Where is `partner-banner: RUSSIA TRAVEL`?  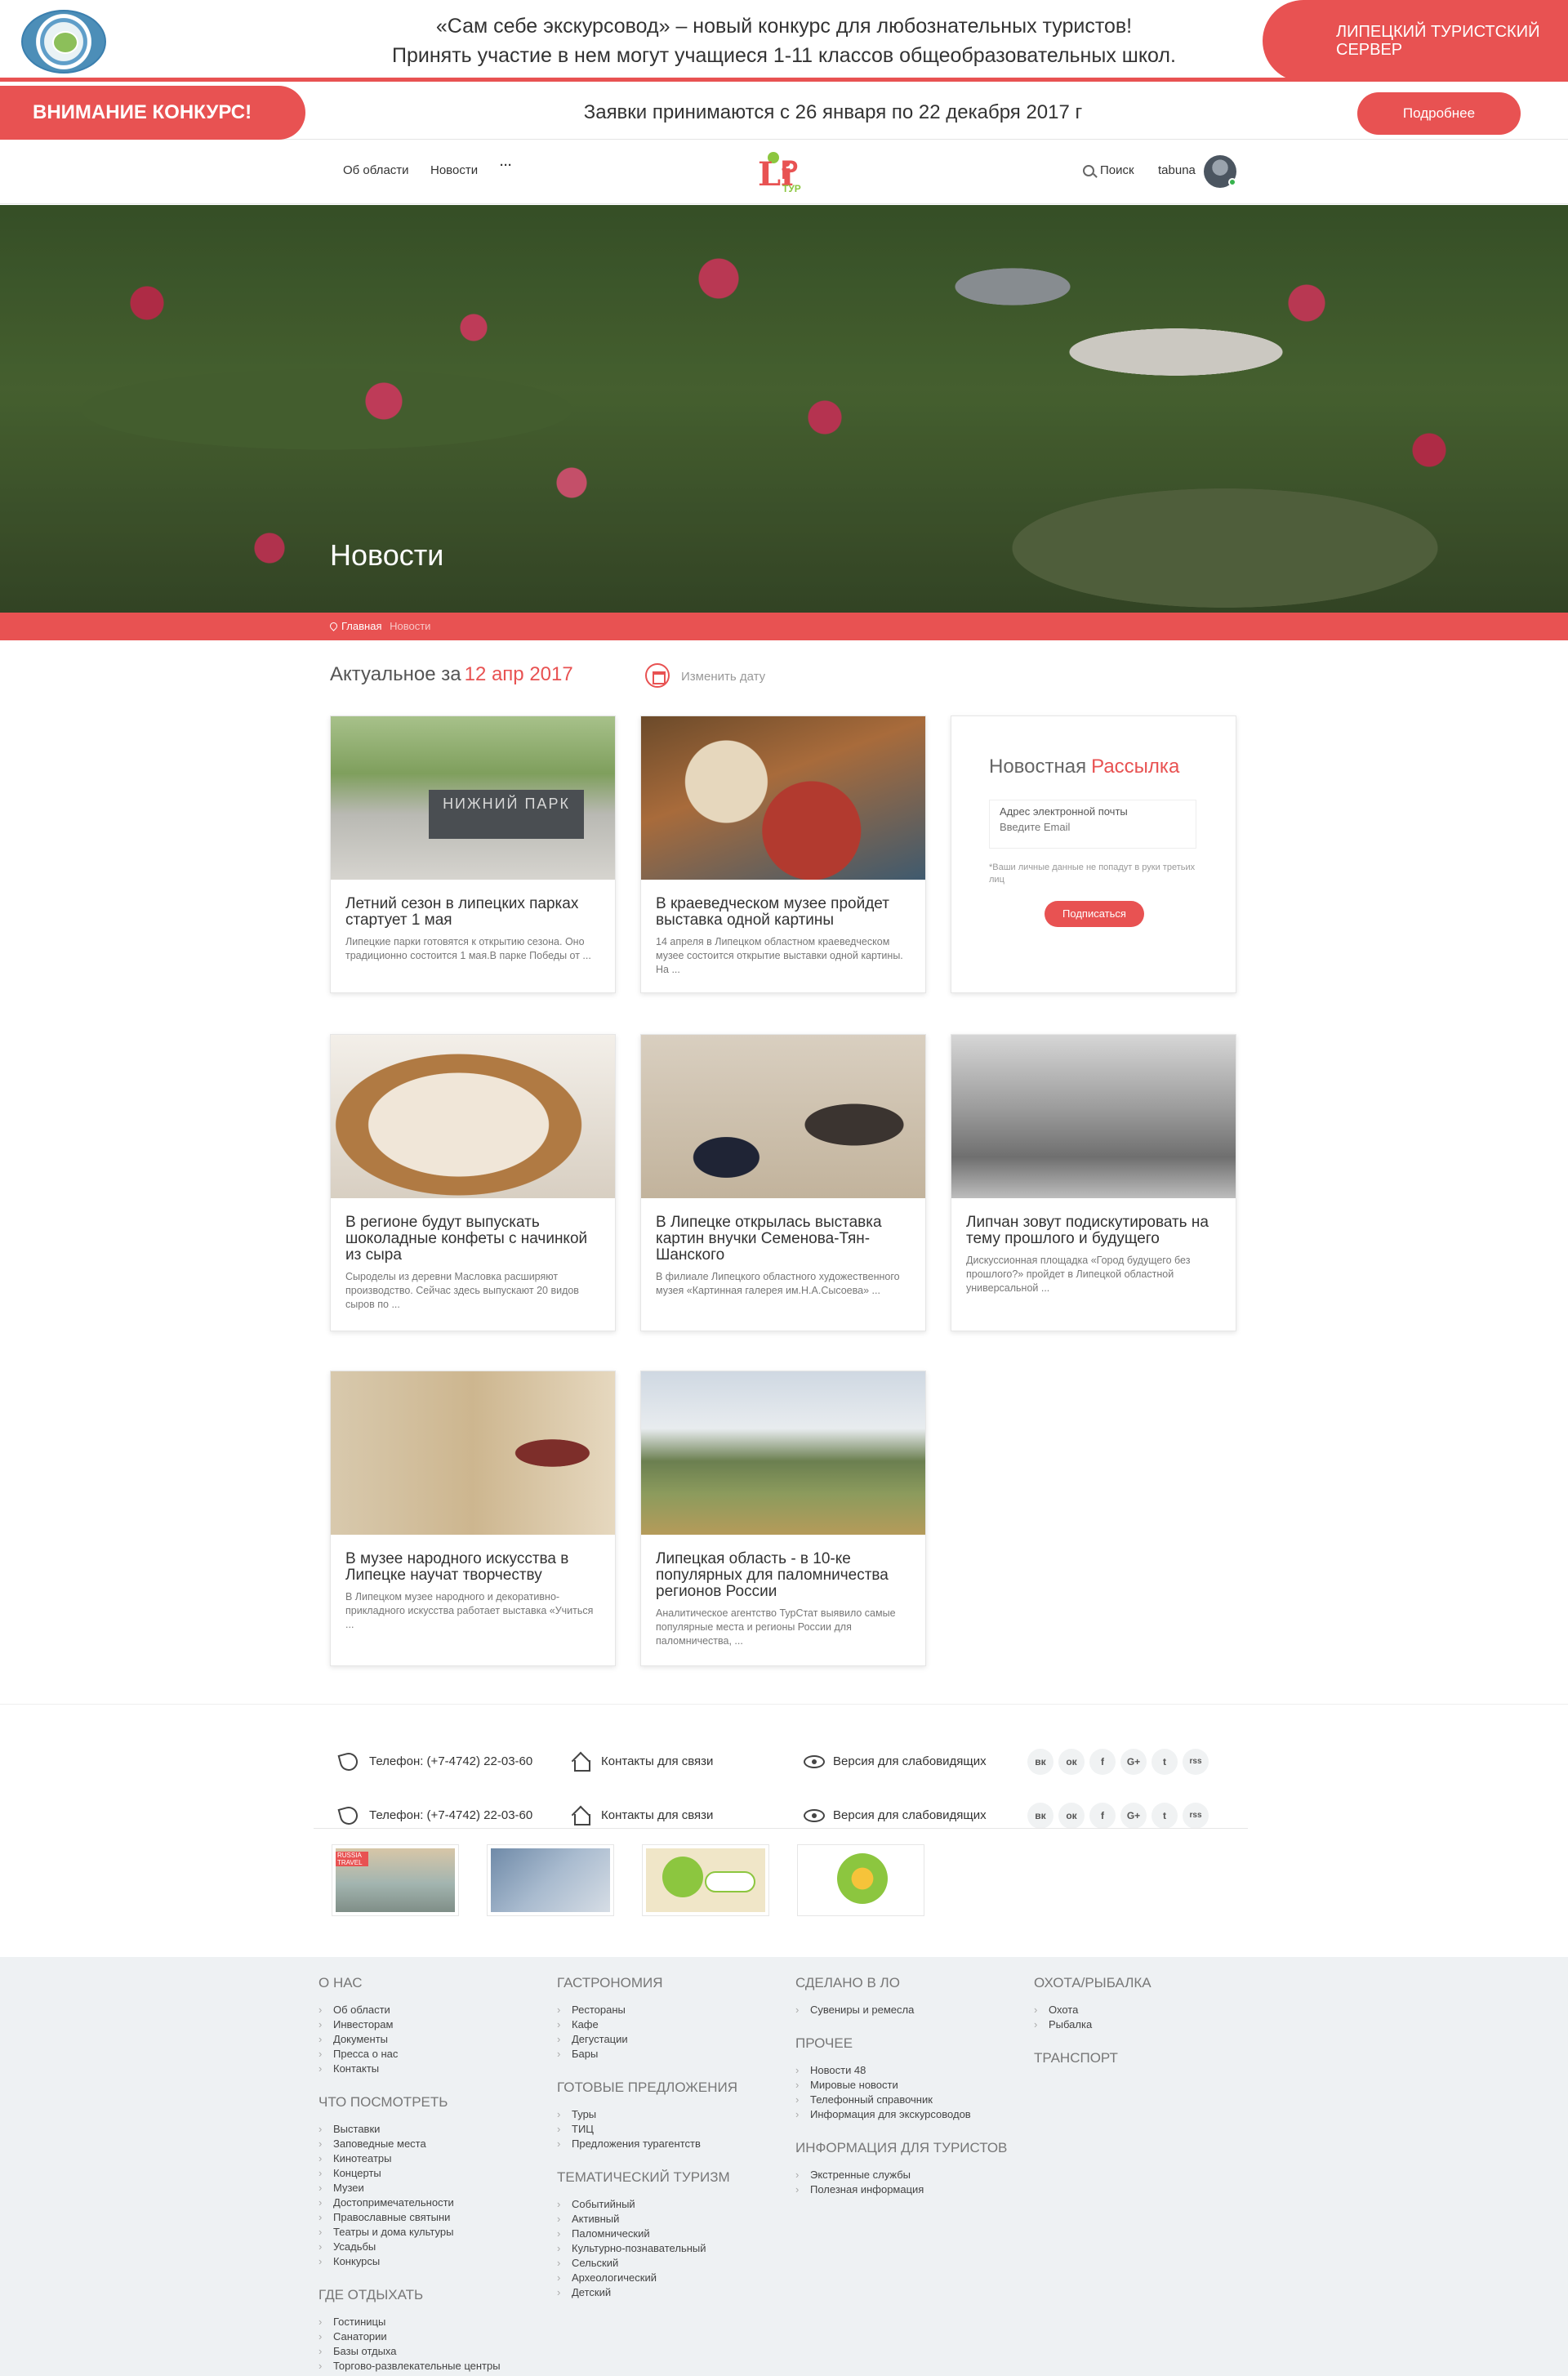
partner-banner: RUSSIA TRAVEL is located at coordinates (395, 1880).